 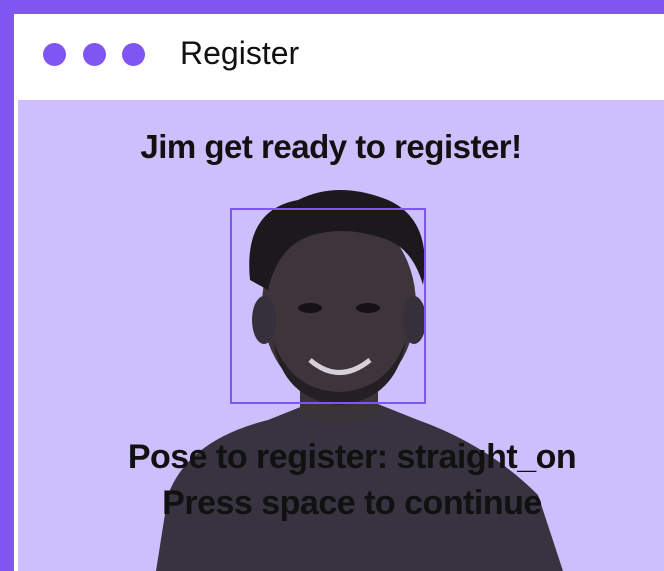 What do you see at coordinates (328, 306) in the screenshot?
I see `face-detection-box` at bounding box center [328, 306].